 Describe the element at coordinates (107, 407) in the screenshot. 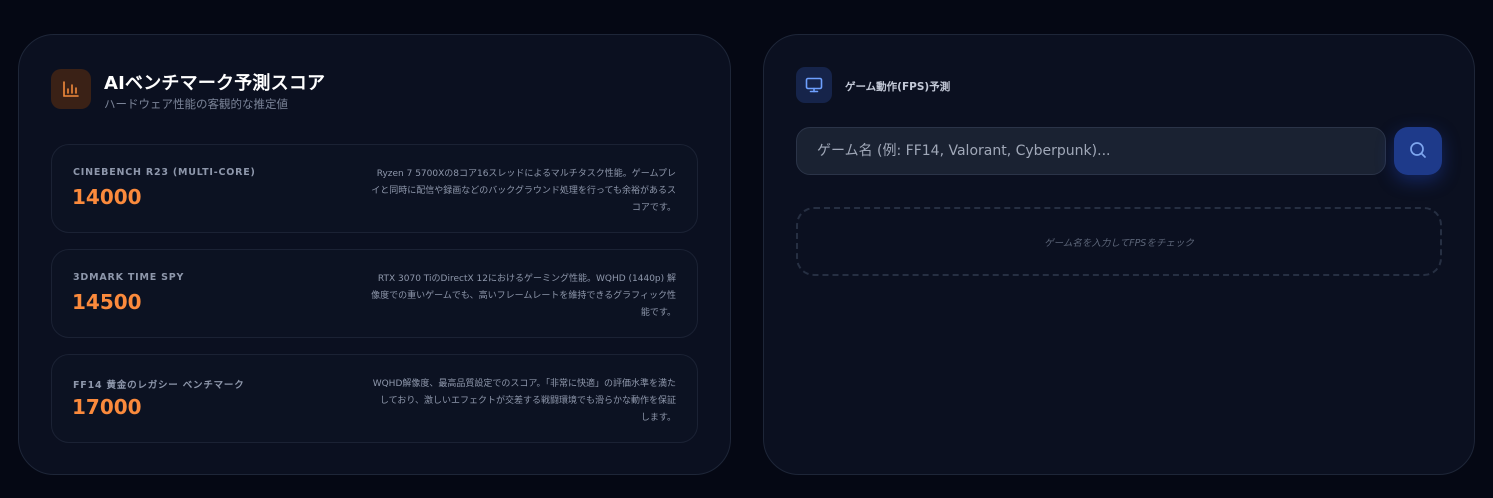

I see `benchmark-score: 17000` at that location.